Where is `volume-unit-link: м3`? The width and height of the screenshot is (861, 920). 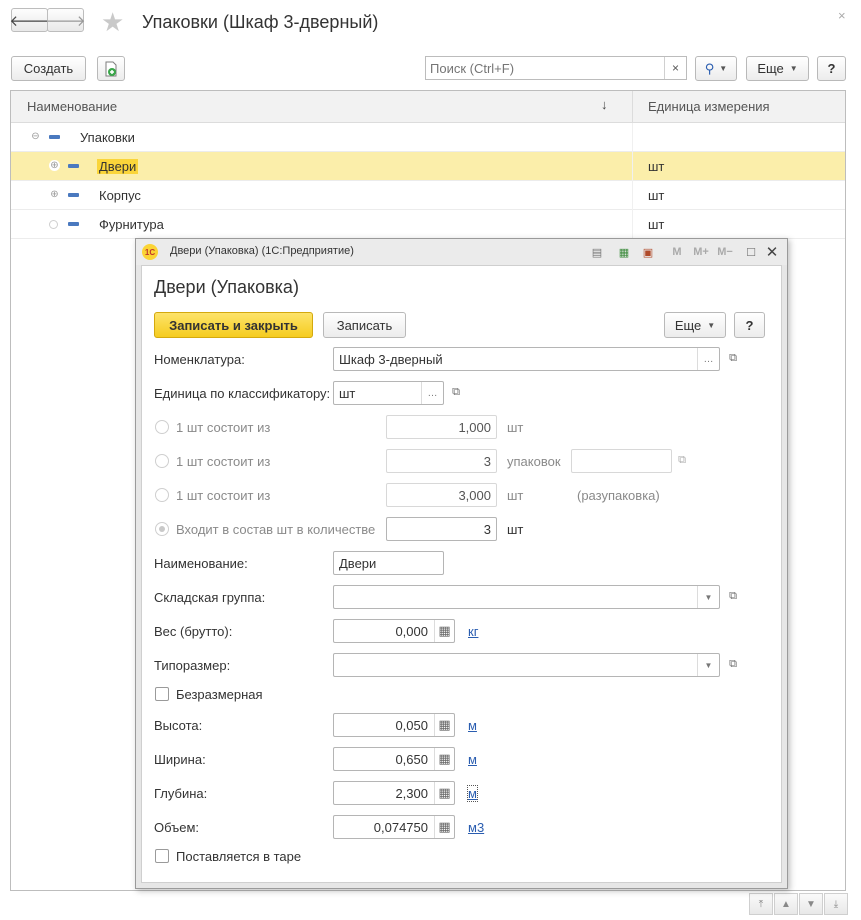 volume-unit-link: м3 is located at coordinates (476, 827).